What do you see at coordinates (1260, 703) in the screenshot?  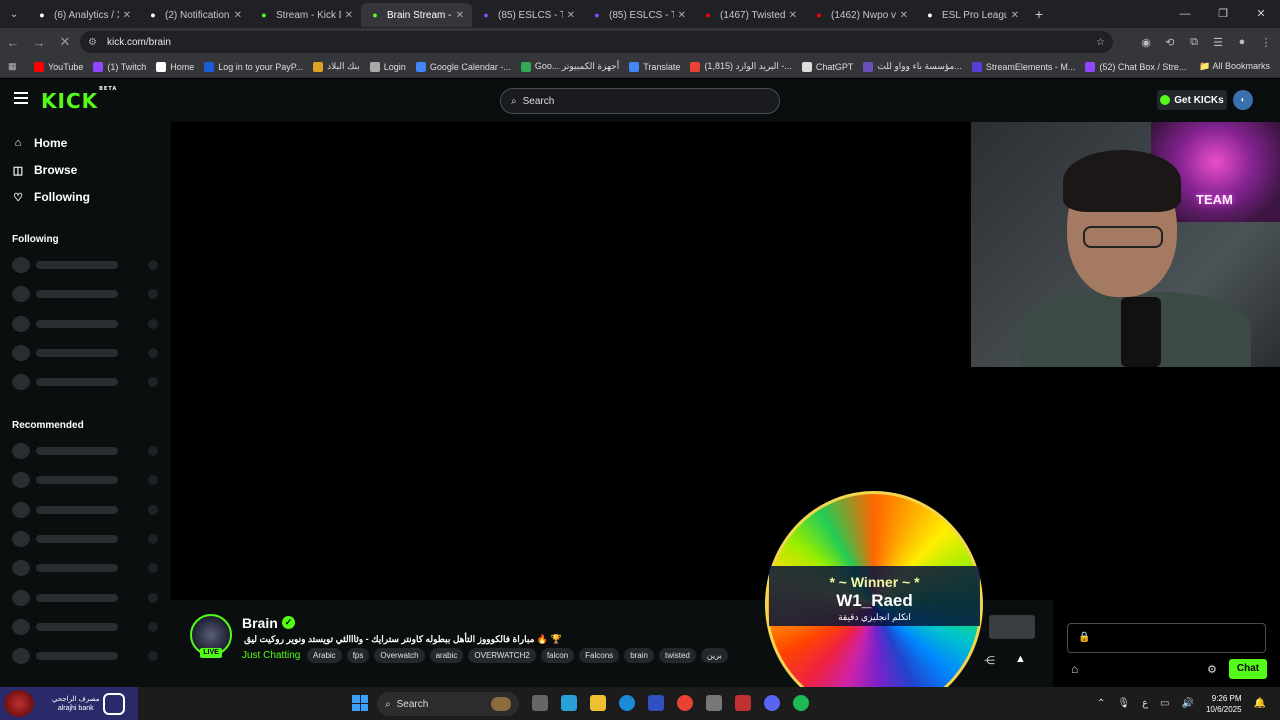 I see `notification-icon: 🔔` at bounding box center [1260, 703].